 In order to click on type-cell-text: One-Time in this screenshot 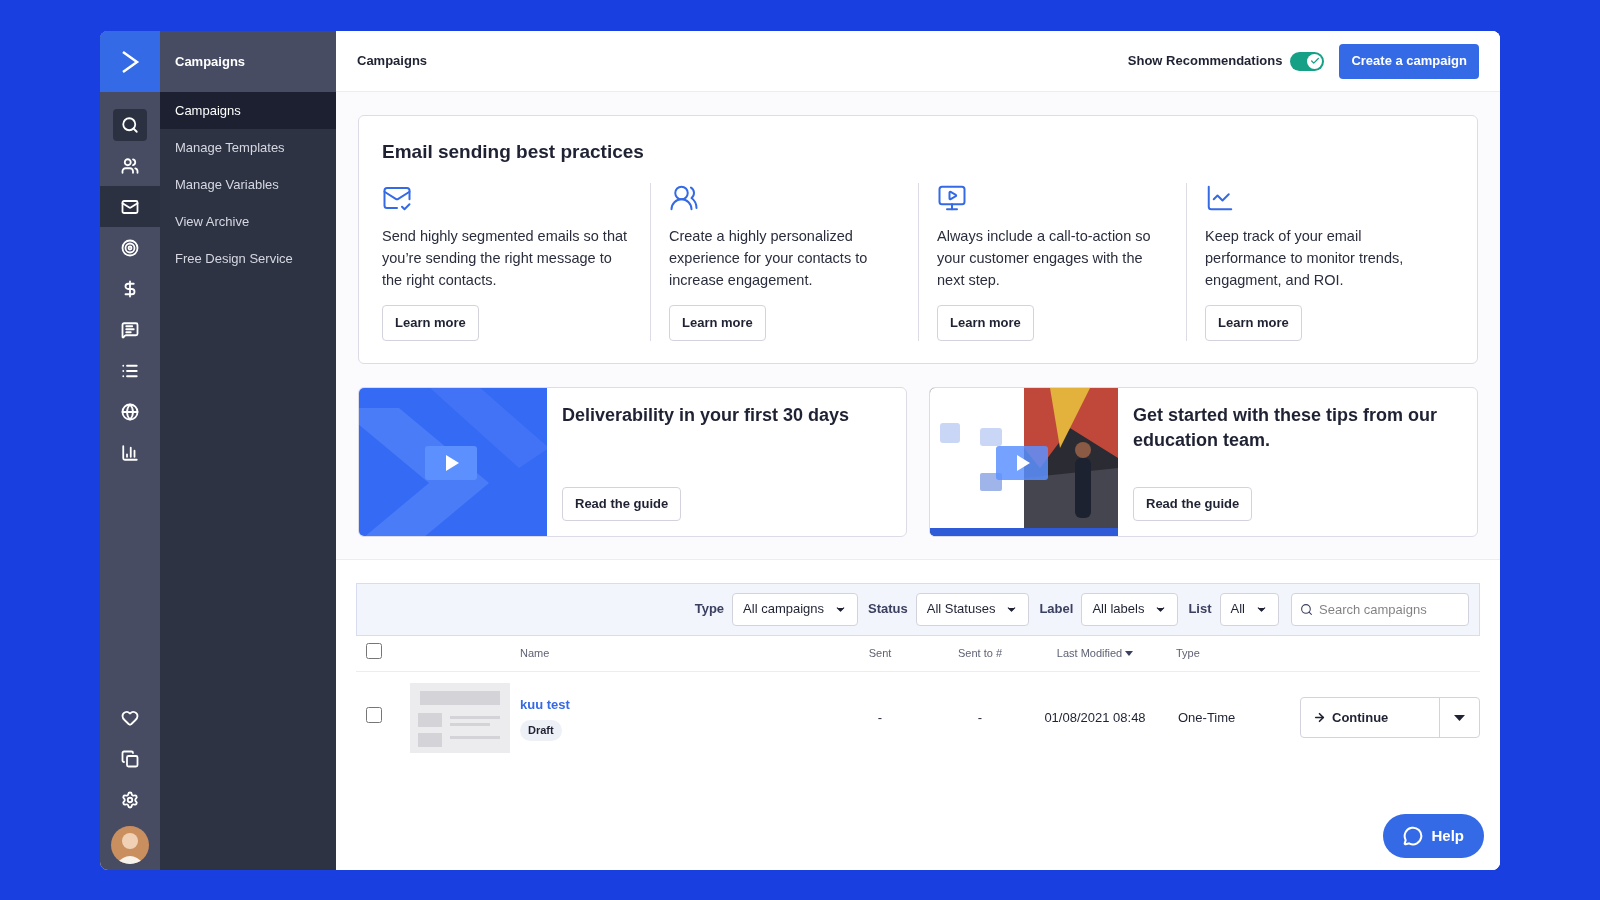, I will do `click(1207, 717)`.